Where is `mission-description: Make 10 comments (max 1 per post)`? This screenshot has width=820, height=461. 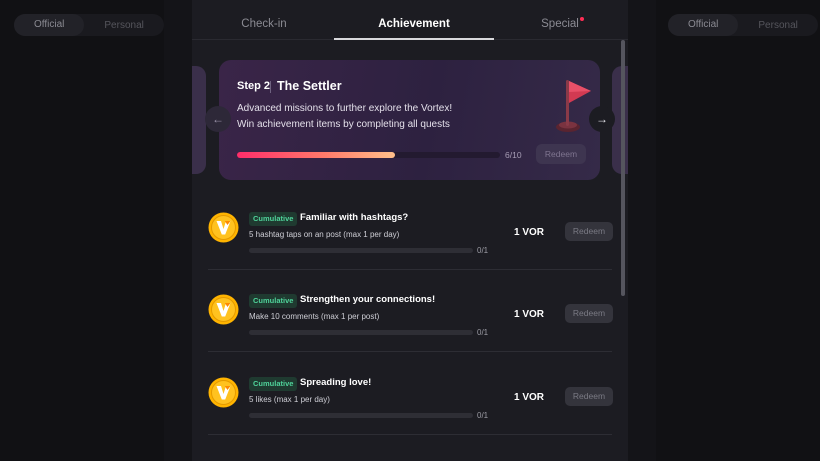 mission-description: Make 10 comments (max 1 per post) is located at coordinates (314, 316).